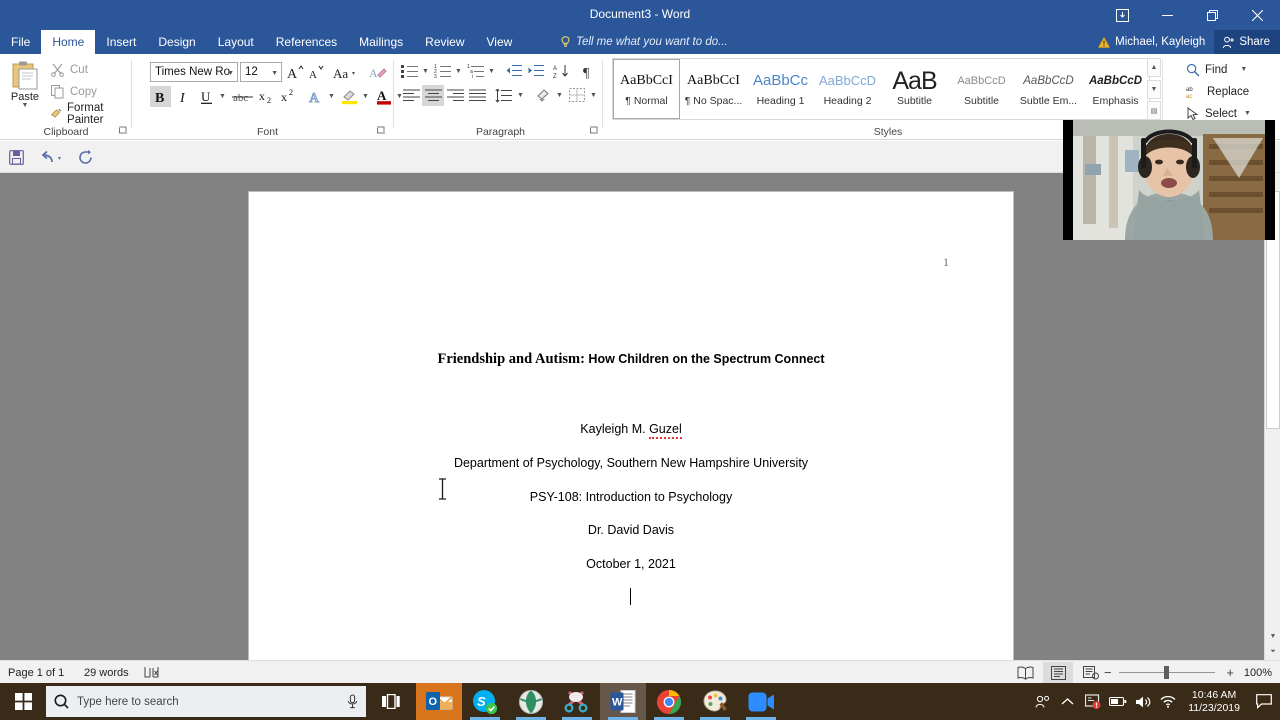  Describe the element at coordinates (1167, 701) in the screenshot. I see `wifi-tray-icon` at that location.